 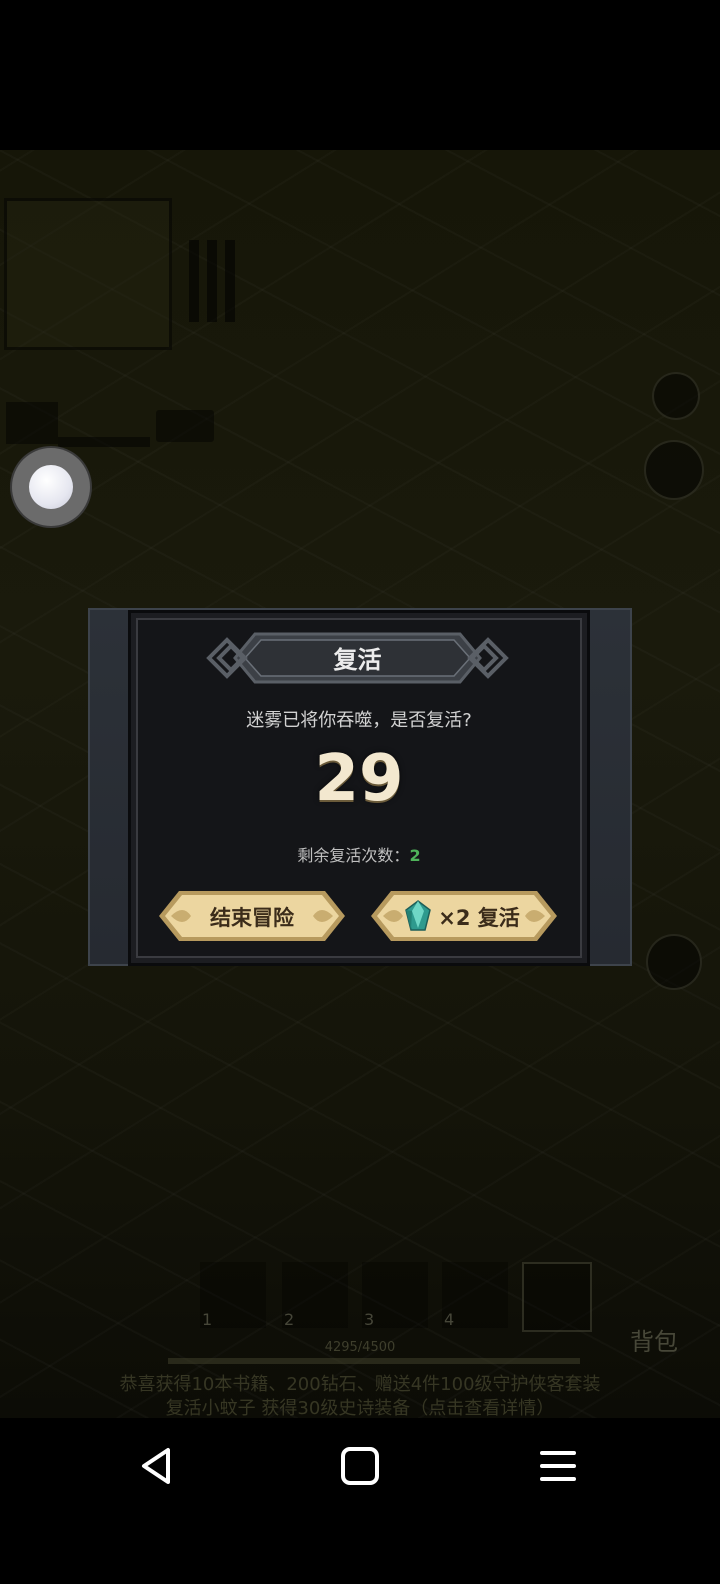 I want to click on minimap, so click(x=88, y=274).